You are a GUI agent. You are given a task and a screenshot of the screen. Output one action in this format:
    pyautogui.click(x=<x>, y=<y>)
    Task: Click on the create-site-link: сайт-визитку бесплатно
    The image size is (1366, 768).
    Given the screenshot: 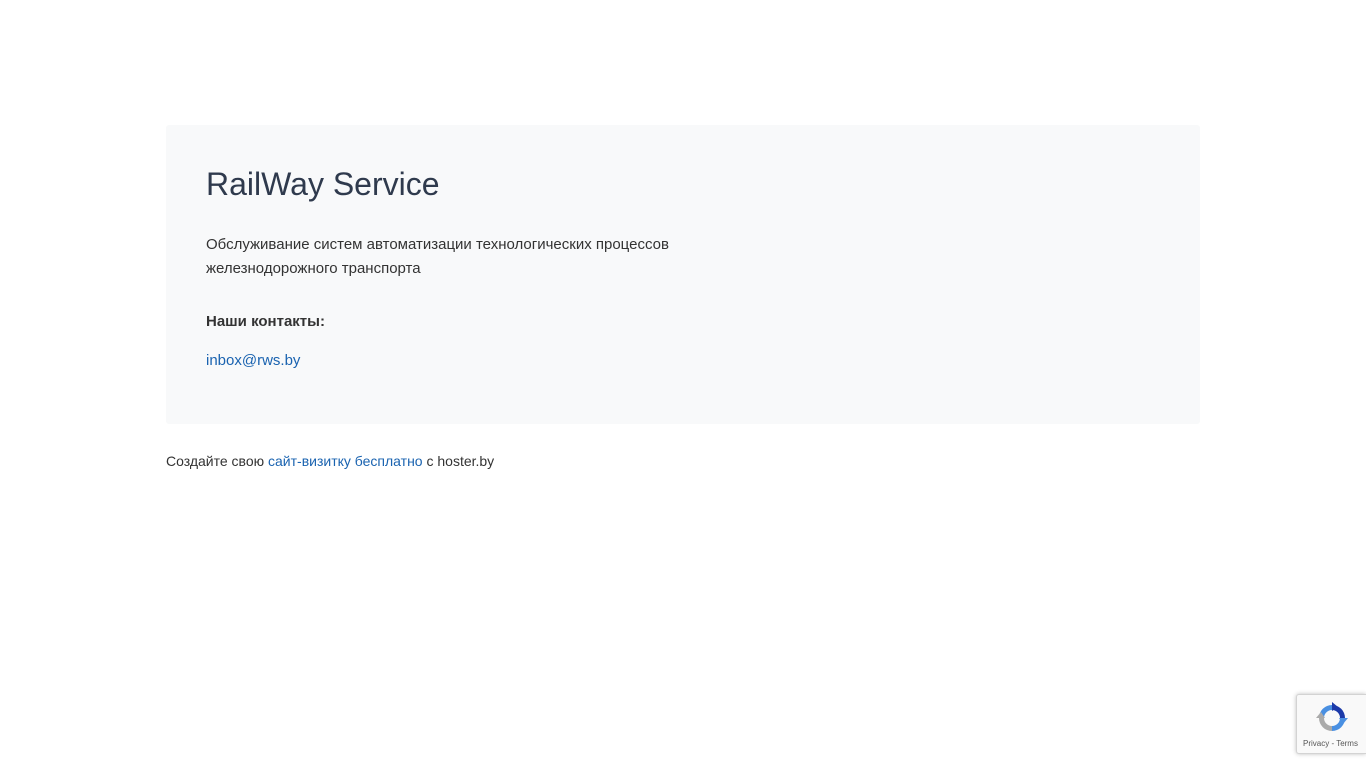 What is the action you would take?
    pyautogui.click(x=345, y=461)
    